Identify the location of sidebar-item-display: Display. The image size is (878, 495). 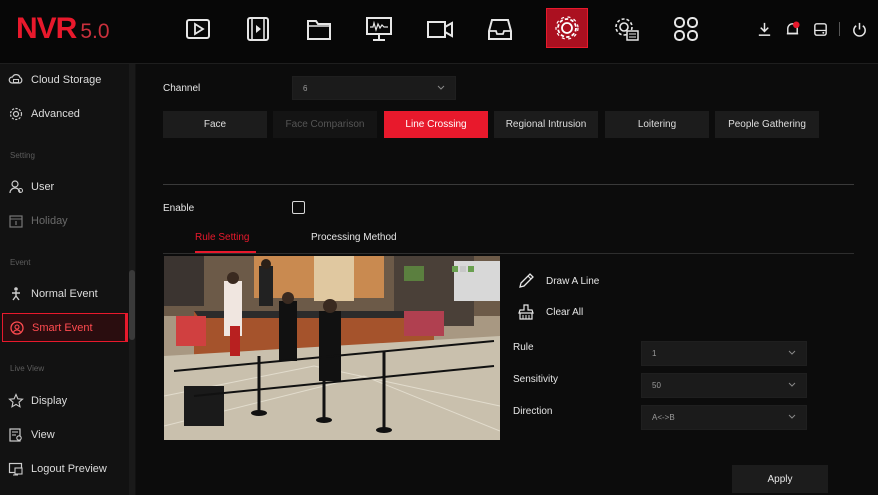
(67, 401).